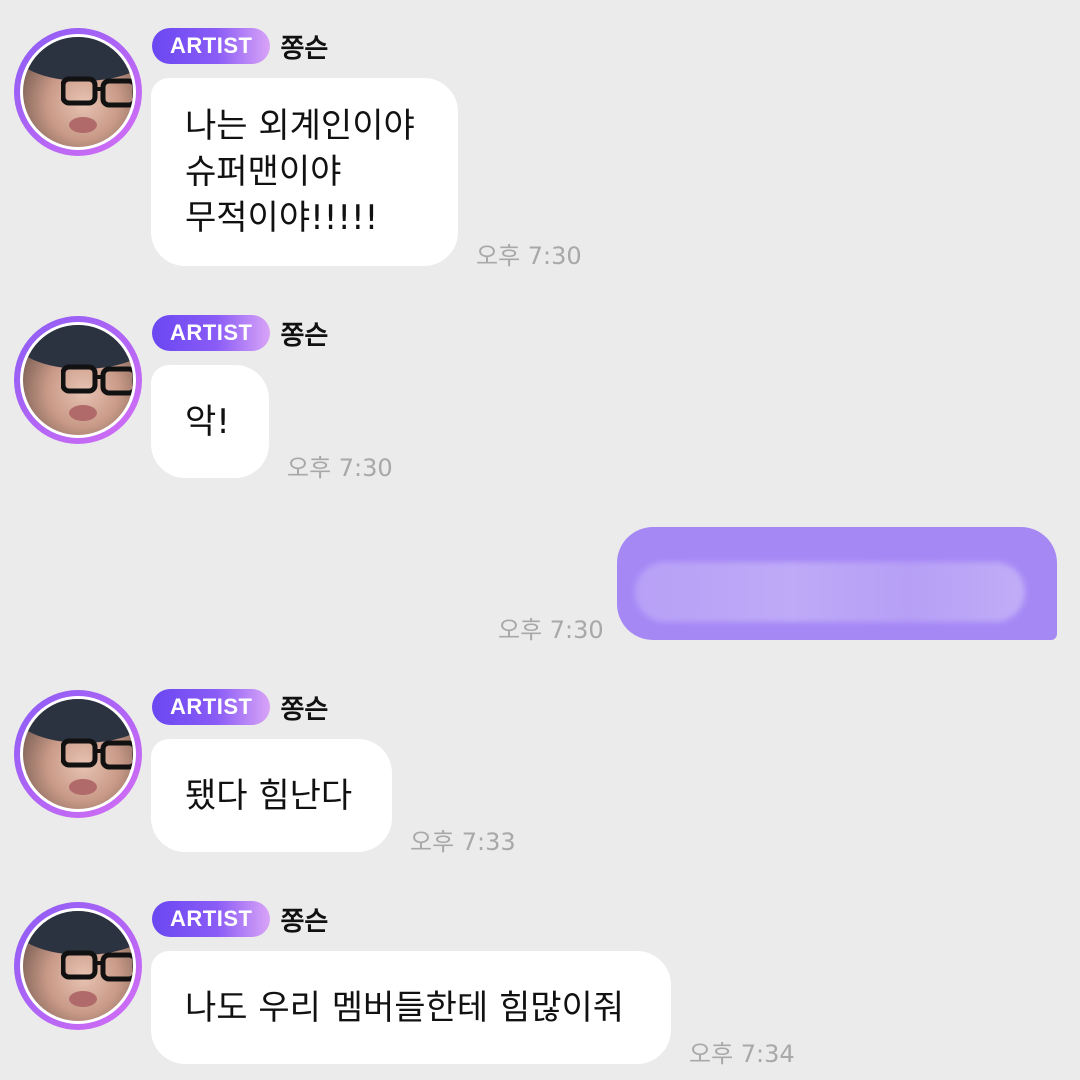 The width and height of the screenshot is (1080, 1080). I want to click on message-text: 악!, so click(207, 421).